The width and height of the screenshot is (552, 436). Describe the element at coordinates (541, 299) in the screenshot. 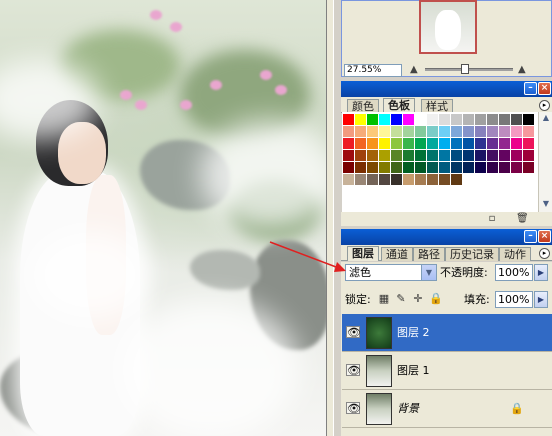

I see `fill-slider-button: ▶` at that location.